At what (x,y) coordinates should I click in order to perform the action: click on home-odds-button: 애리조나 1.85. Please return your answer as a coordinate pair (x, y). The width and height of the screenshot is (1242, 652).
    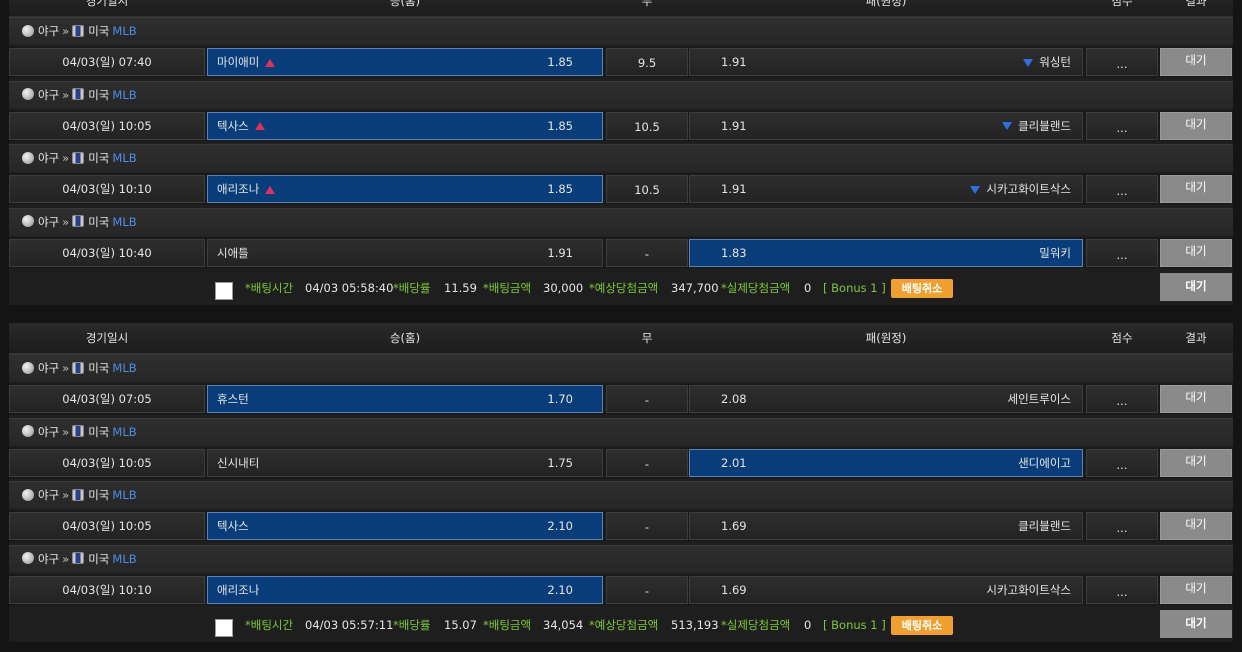
    Looking at the image, I should click on (405, 189).